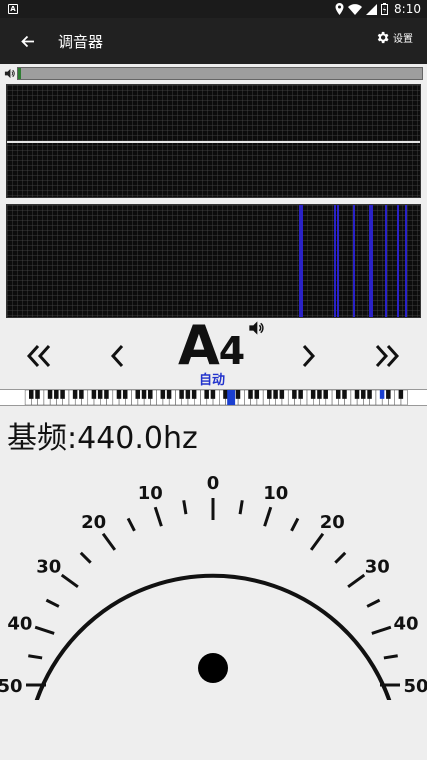  What do you see at coordinates (231, 351) in the screenshot?
I see `note-octave: 4` at bounding box center [231, 351].